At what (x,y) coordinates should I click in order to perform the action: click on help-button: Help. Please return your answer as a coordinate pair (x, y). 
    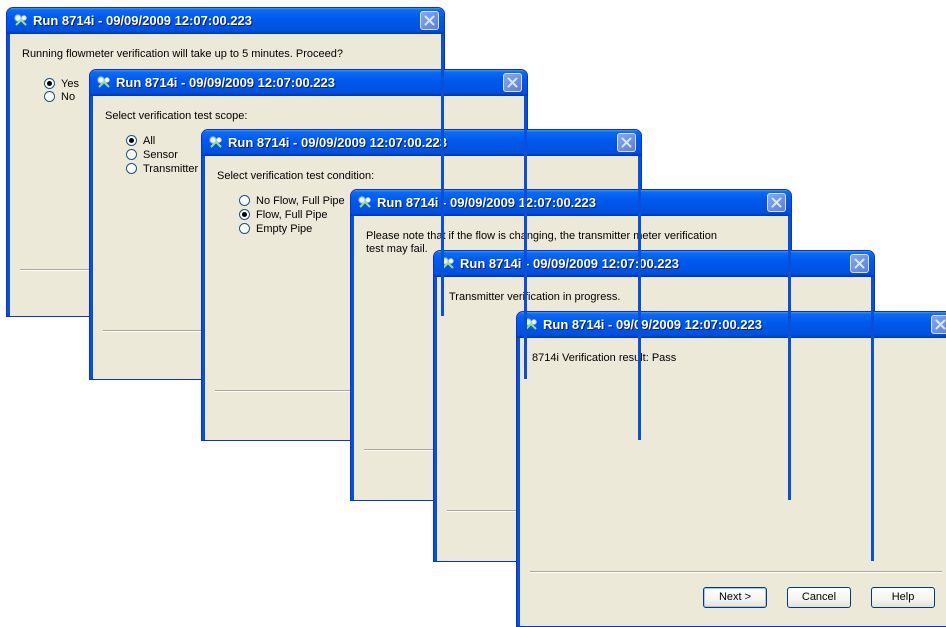
    Looking at the image, I should click on (903, 597).